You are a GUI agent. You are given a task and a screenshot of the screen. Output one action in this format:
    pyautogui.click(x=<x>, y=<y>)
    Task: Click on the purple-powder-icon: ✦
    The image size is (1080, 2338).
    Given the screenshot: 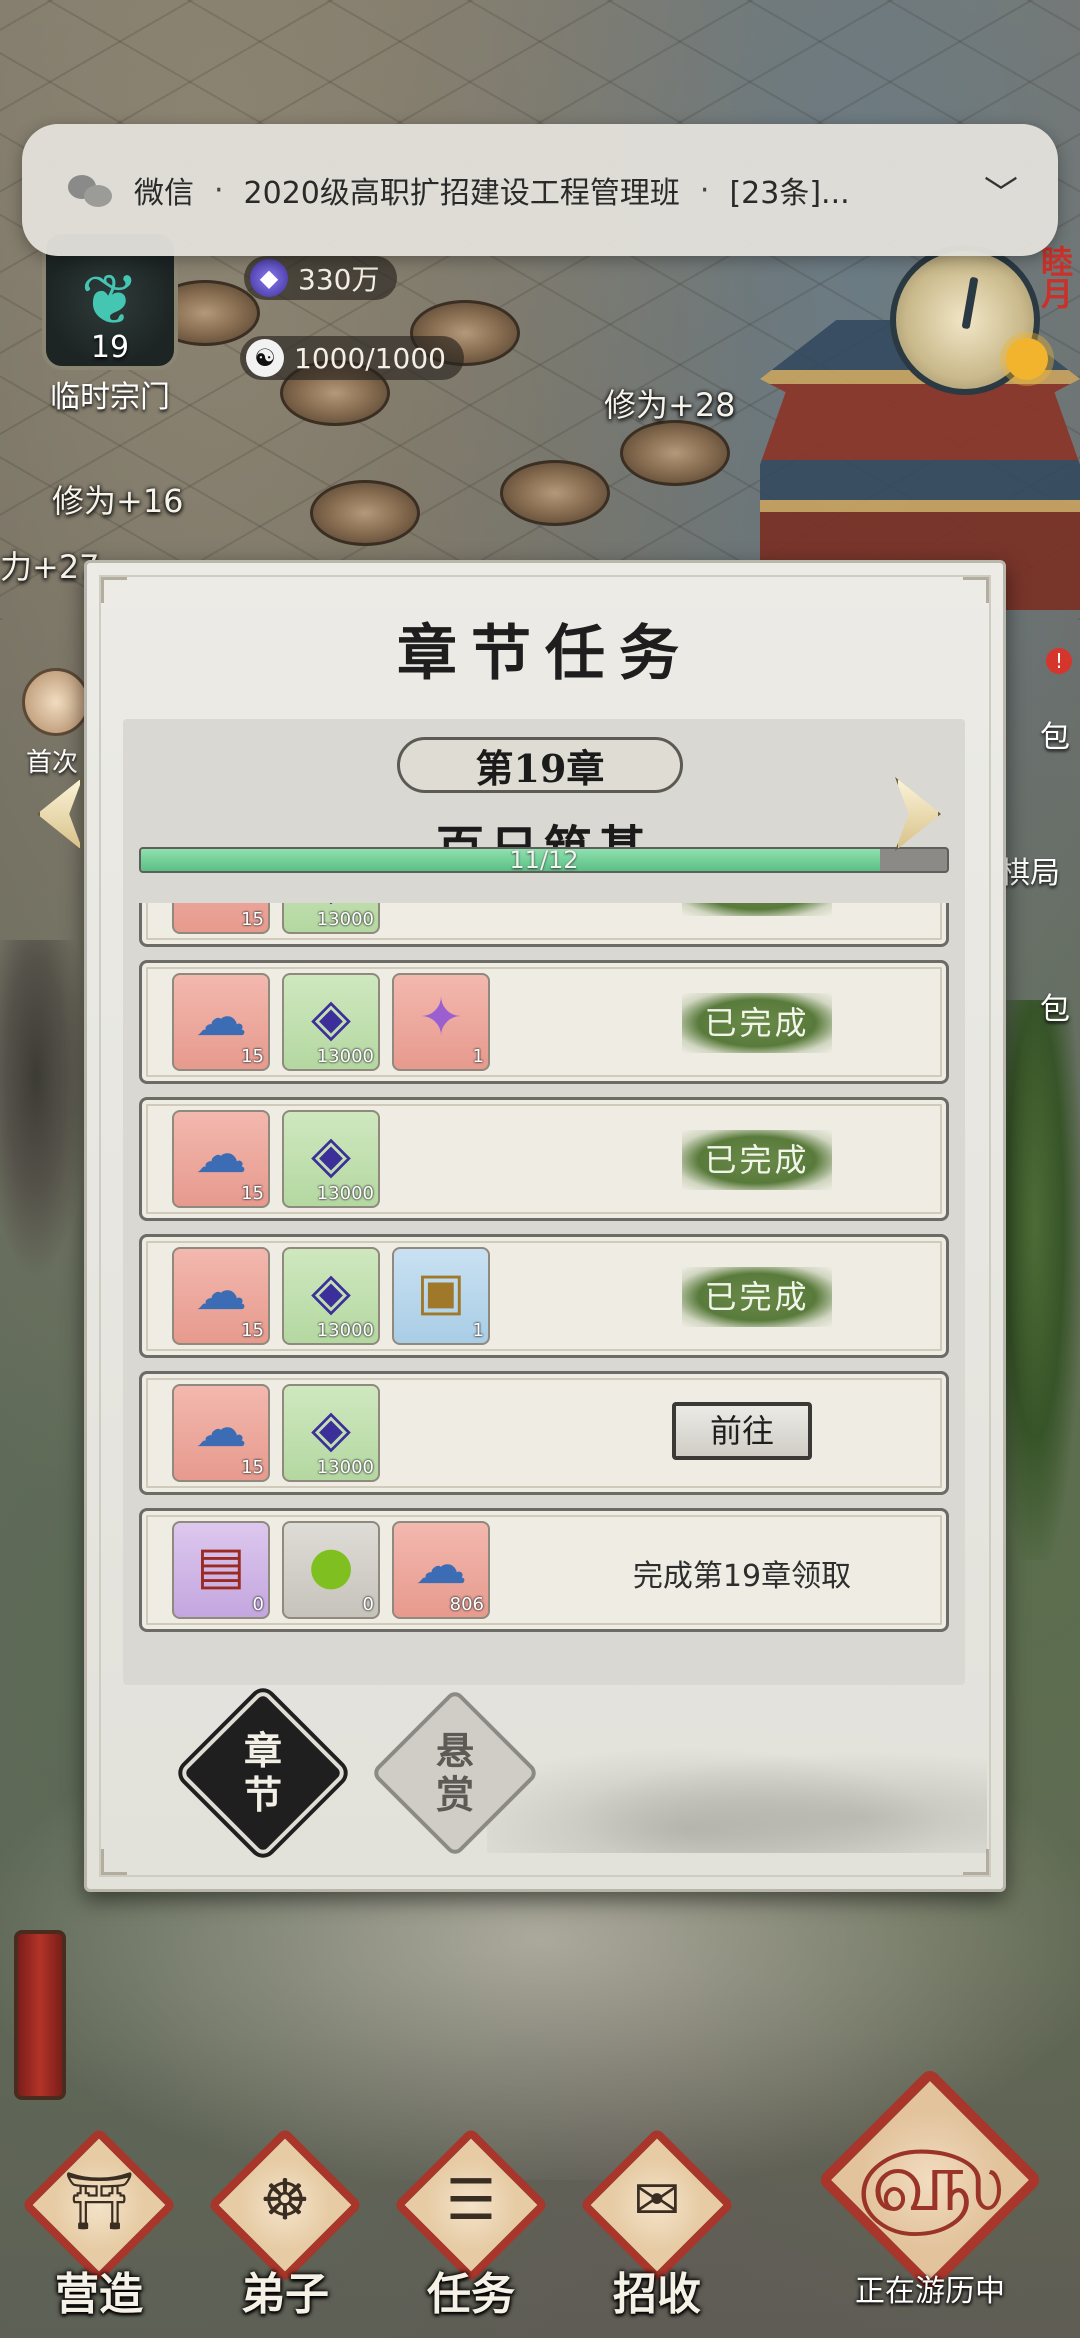 What is the action you would take?
    pyautogui.click(x=441, y=1018)
    